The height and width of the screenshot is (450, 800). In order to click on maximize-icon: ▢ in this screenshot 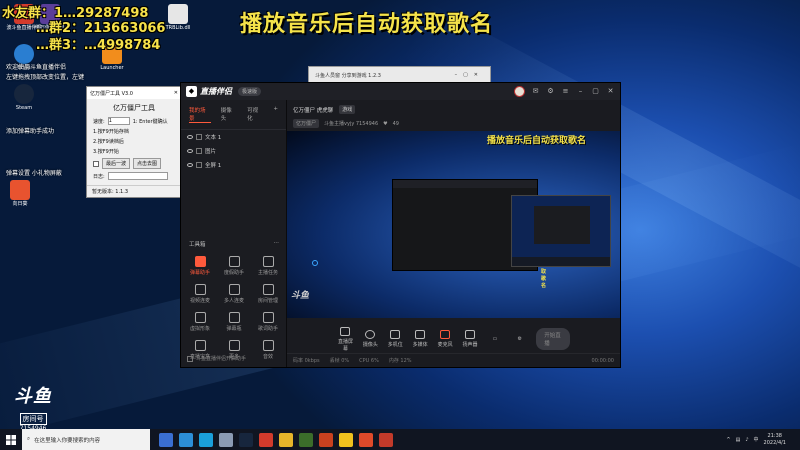, I will do `click(595, 91)`.